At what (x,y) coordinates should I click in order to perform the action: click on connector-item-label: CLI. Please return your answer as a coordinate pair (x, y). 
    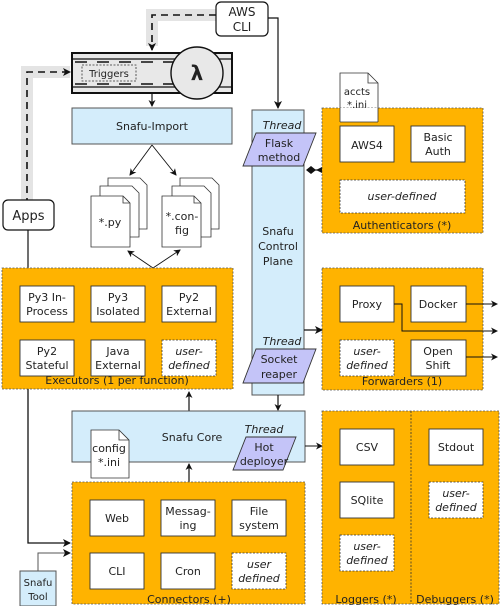
    Looking at the image, I should click on (116, 571).